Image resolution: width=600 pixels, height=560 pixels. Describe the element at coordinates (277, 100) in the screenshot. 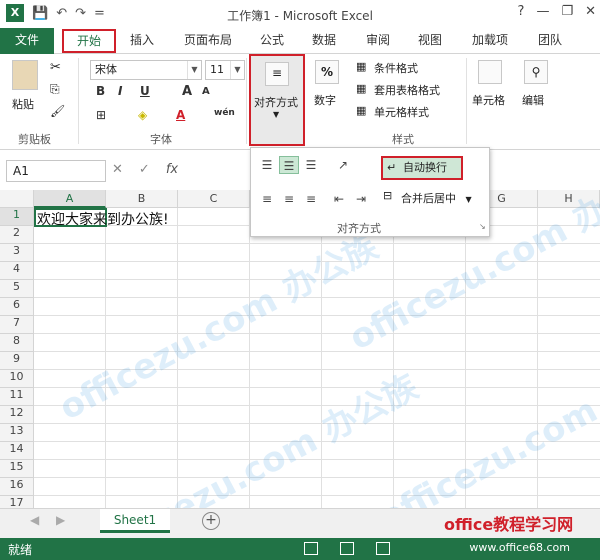

I see `alignment-button: ≡ 对齐方式 ▼` at that location.